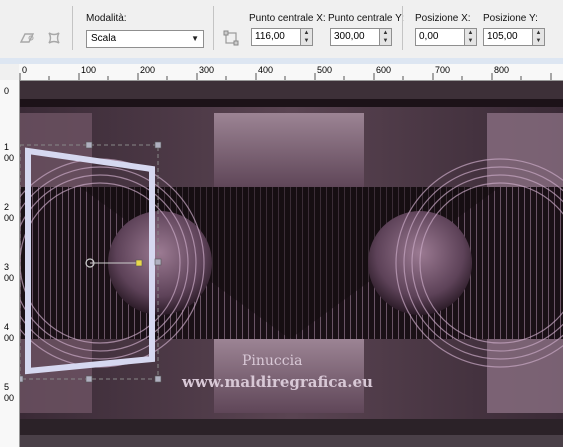 The width and height of the screenshot is (563, 447). I want to click on pos-x-label: Posizione X:, so click(443, 18).